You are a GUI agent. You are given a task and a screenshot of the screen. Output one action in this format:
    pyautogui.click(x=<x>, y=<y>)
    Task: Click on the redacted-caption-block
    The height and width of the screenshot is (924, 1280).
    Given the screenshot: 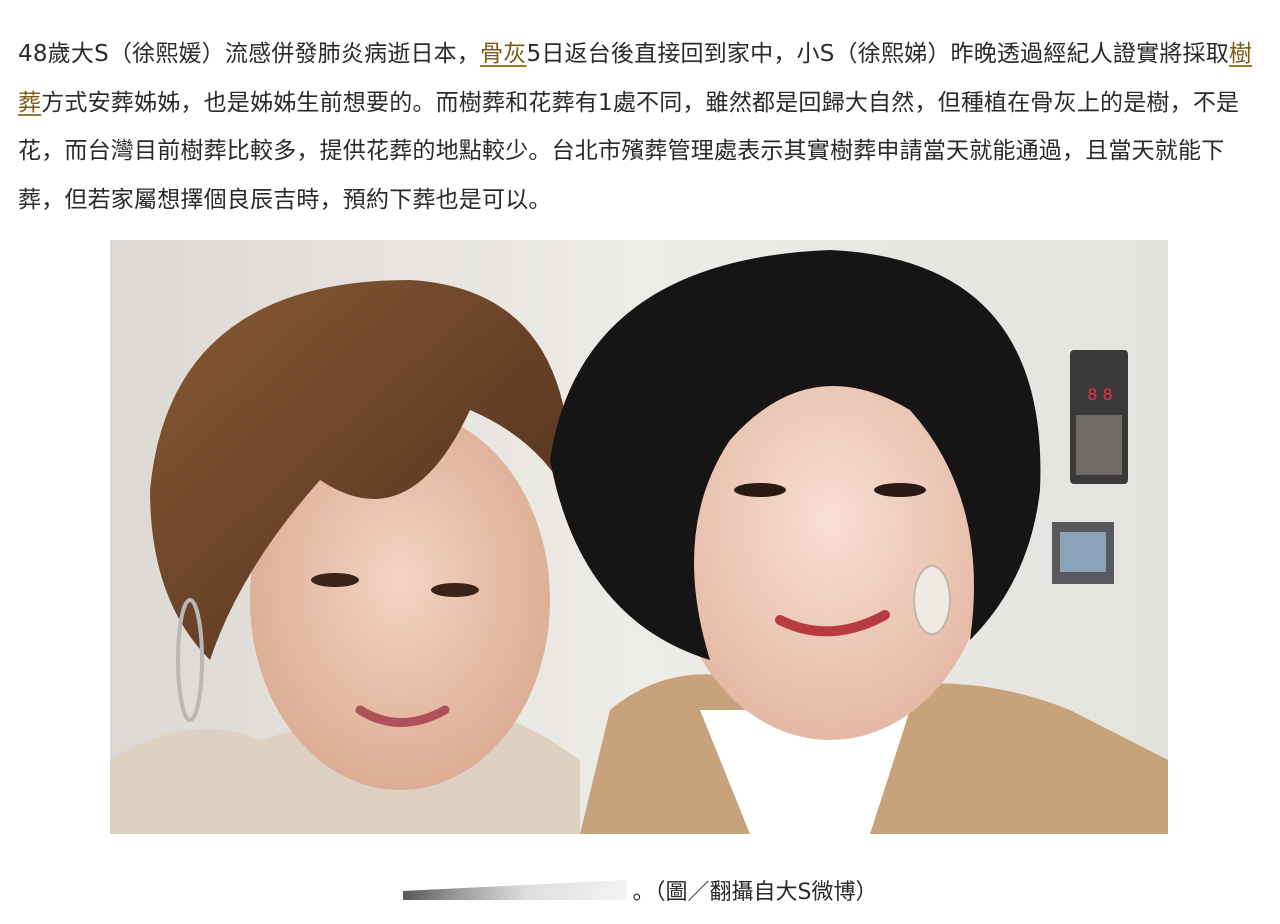 What is the action you would take?
    pyautogui.click(x=514, y=890)
    